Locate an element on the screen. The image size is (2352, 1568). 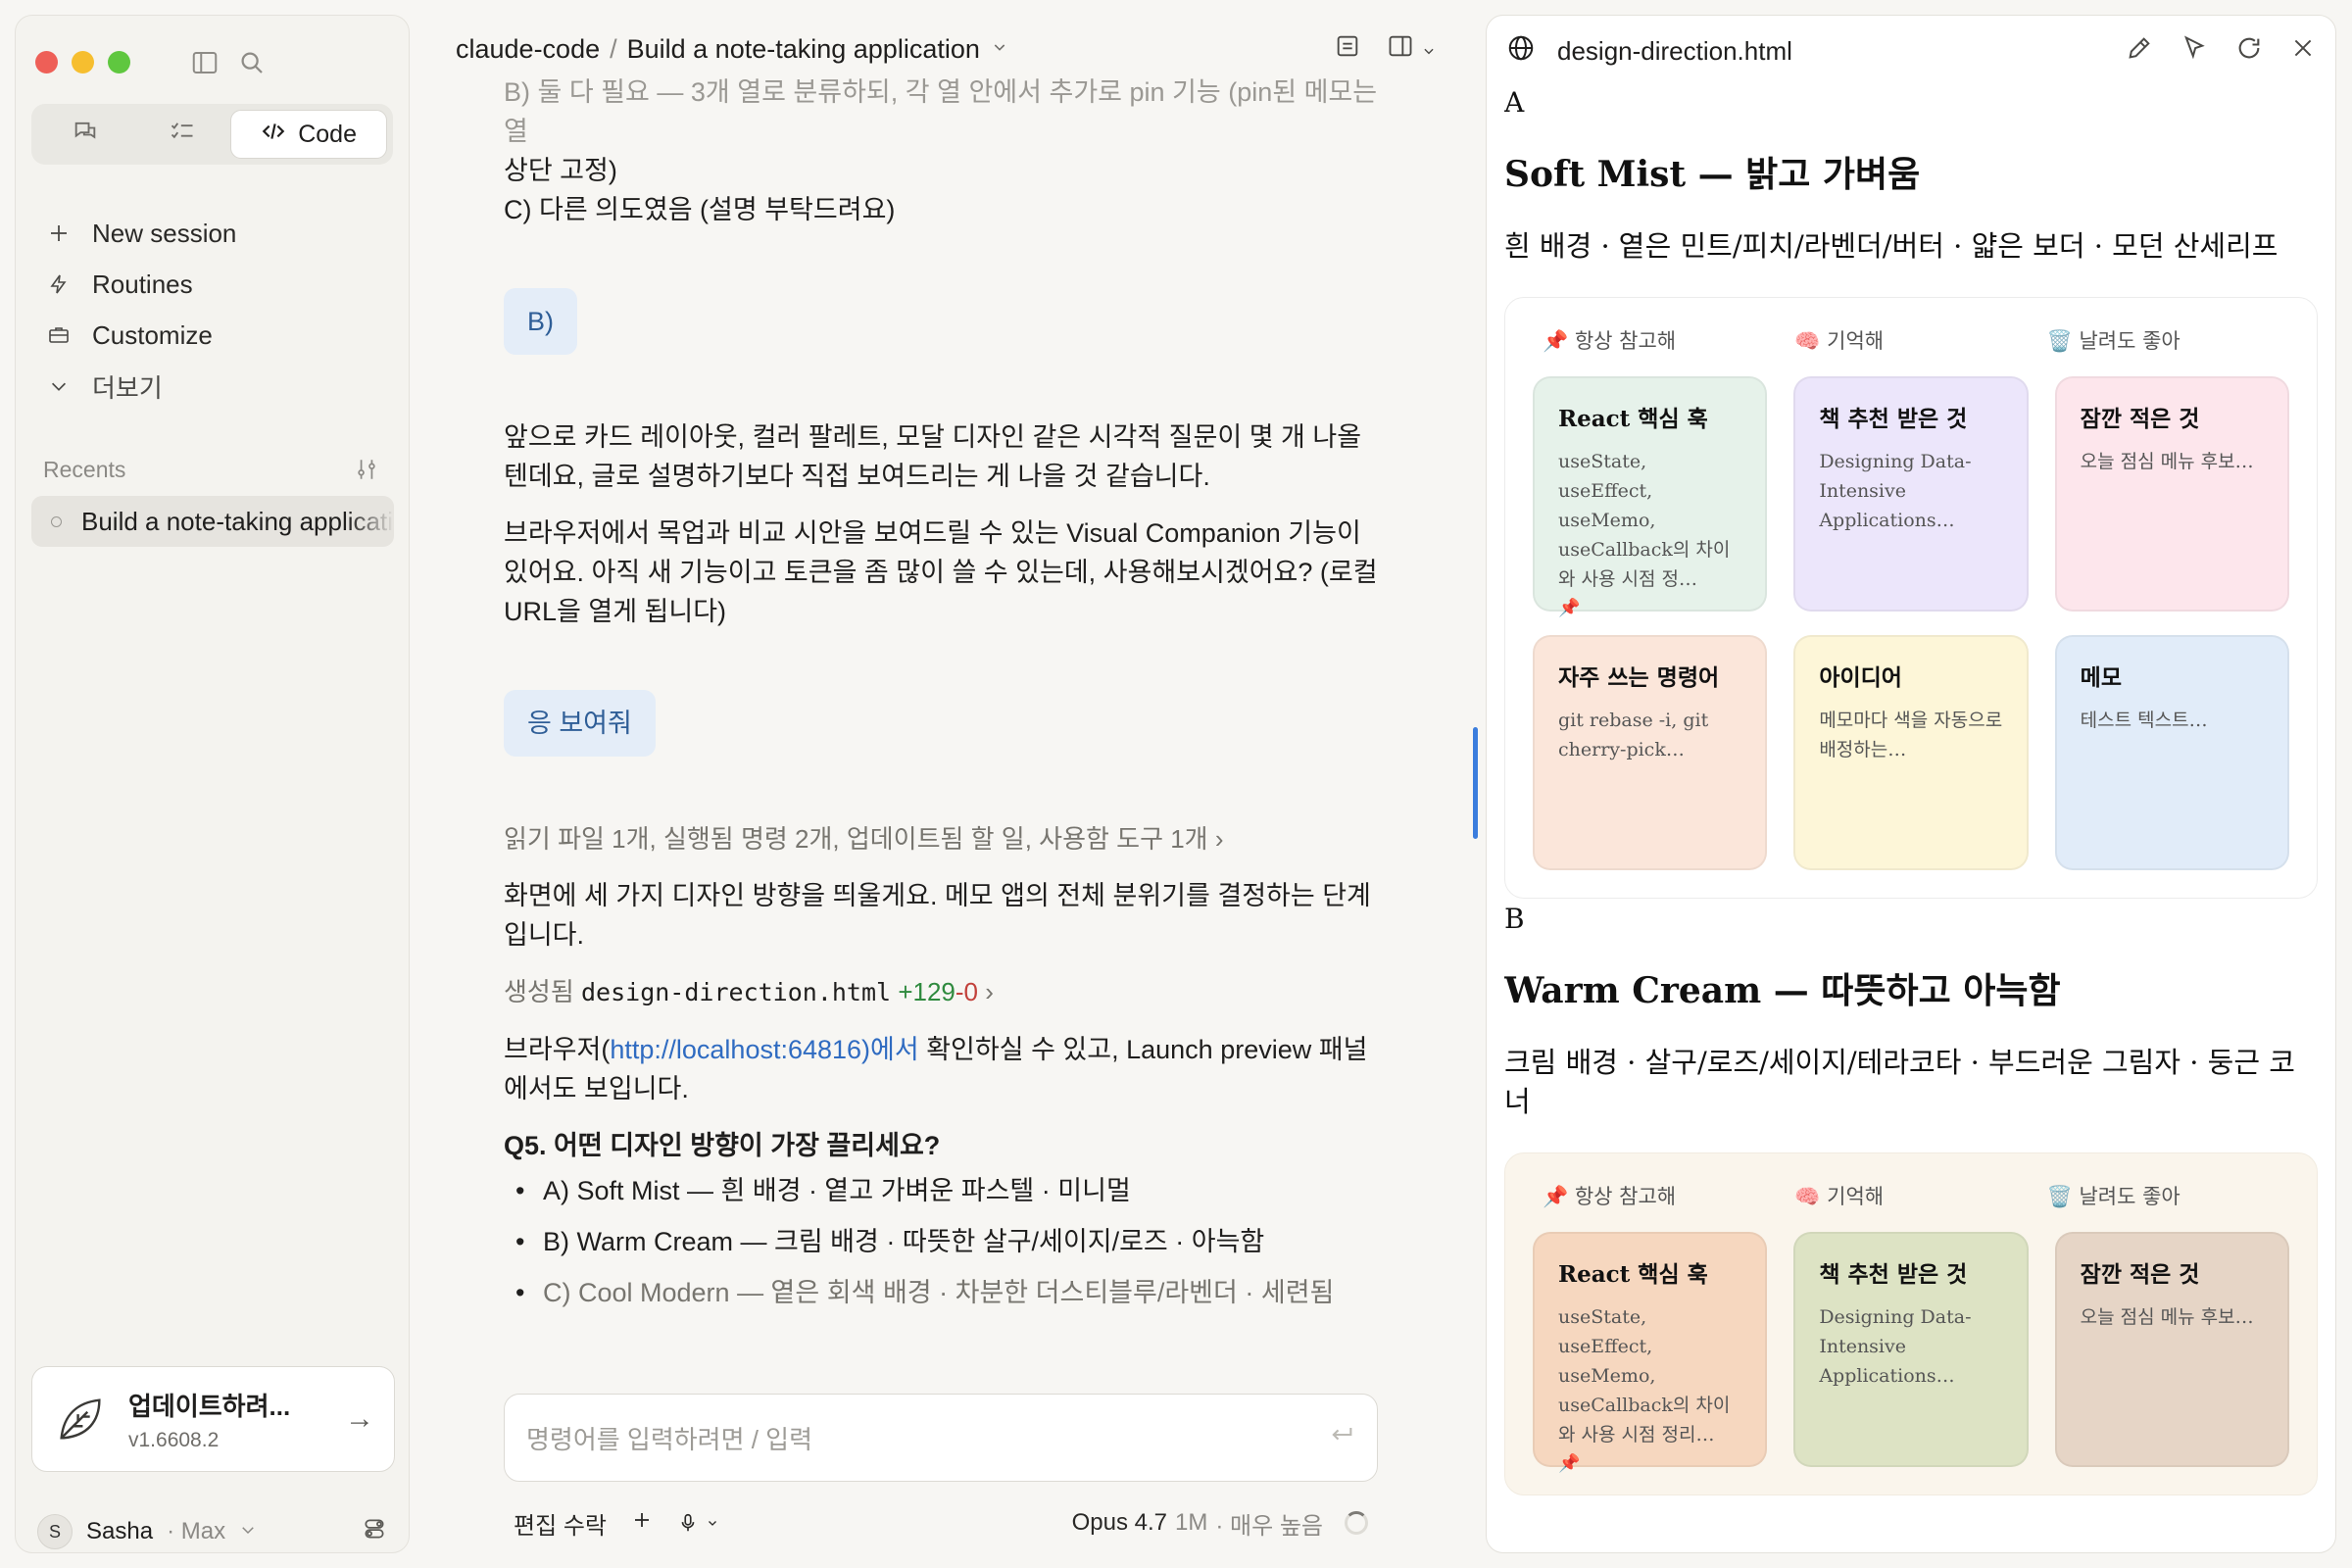
sidebar-item-label: 더보기 is located at coordinates (127, 387).